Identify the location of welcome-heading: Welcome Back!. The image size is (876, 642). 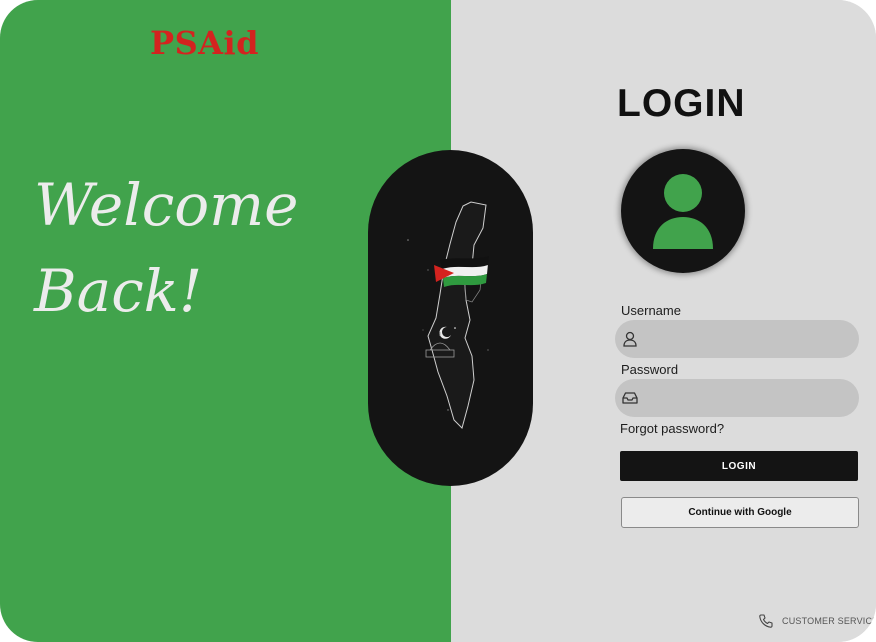
(166, 248).